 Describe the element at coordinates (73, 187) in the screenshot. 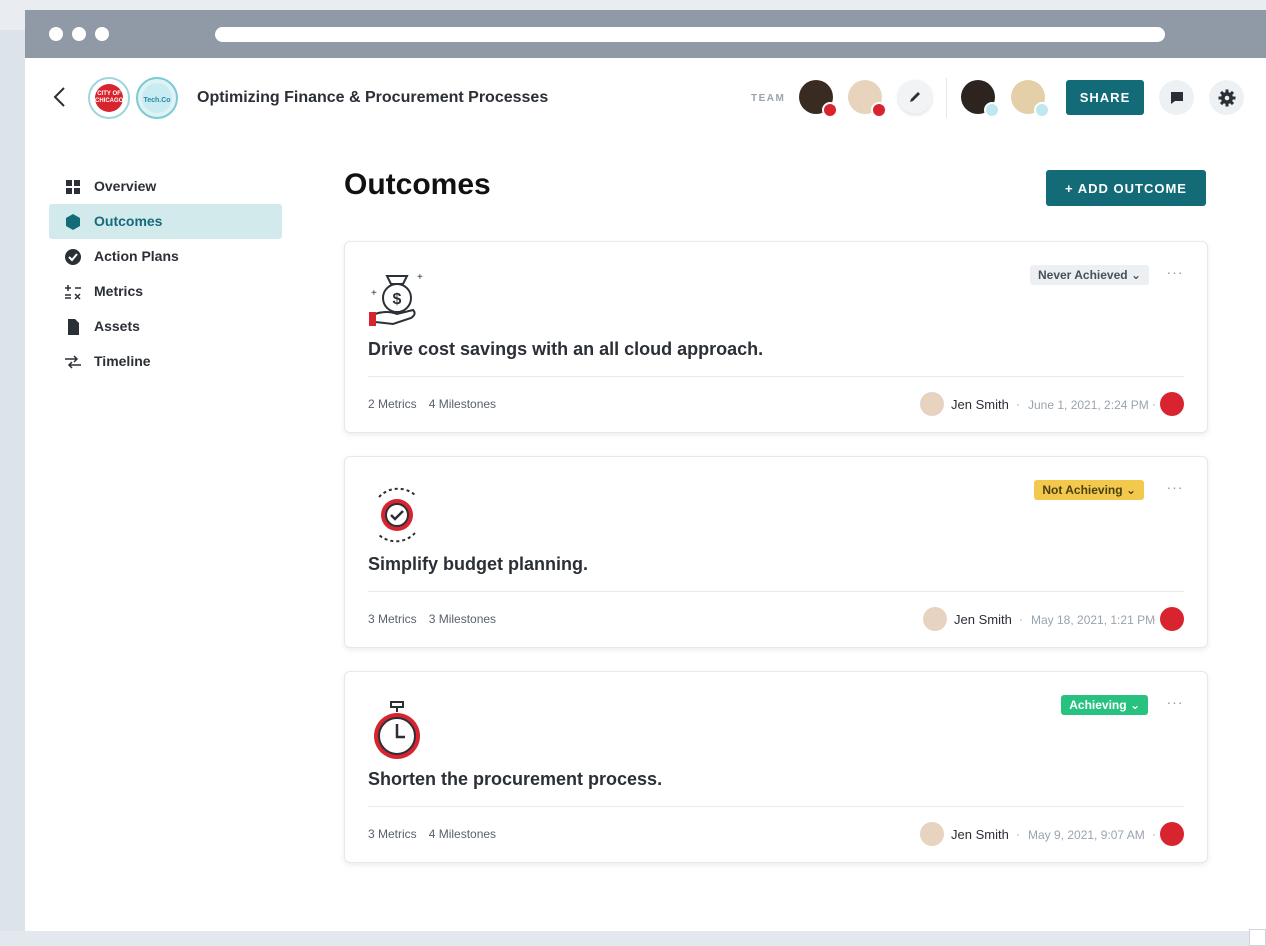

I see `grid-icon` at that location.